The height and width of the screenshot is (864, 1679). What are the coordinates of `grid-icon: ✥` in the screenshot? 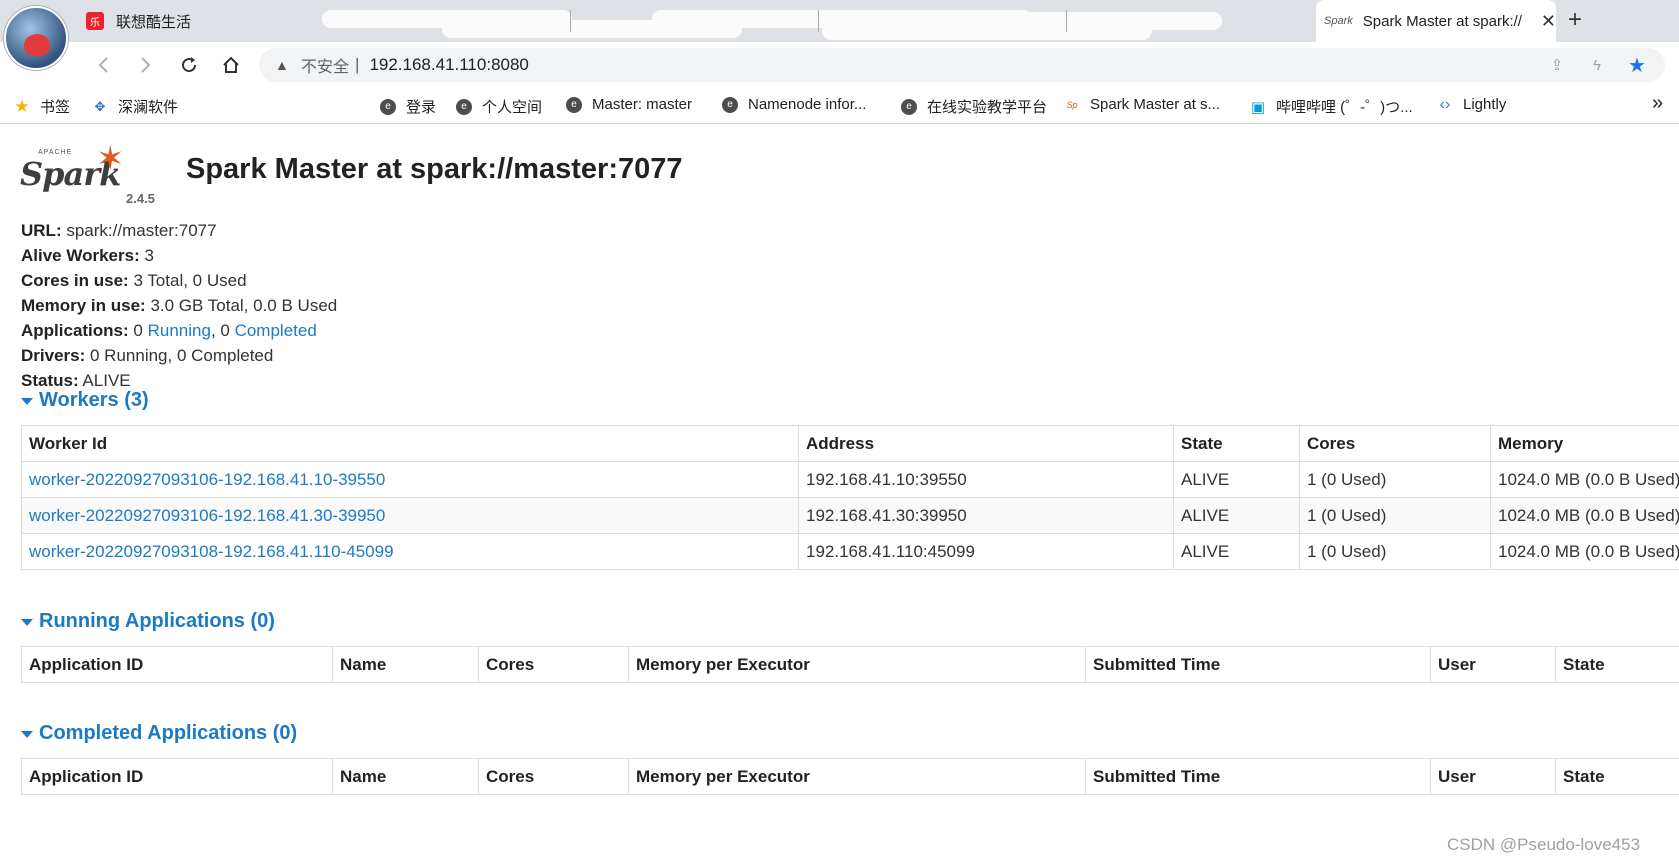 It's located at (100, 106).